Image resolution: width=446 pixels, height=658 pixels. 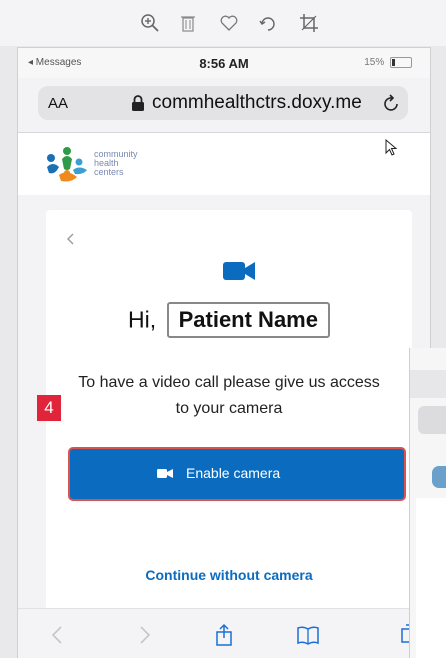 I want to click on text-size-button: AA, so click(x=58, y=103).